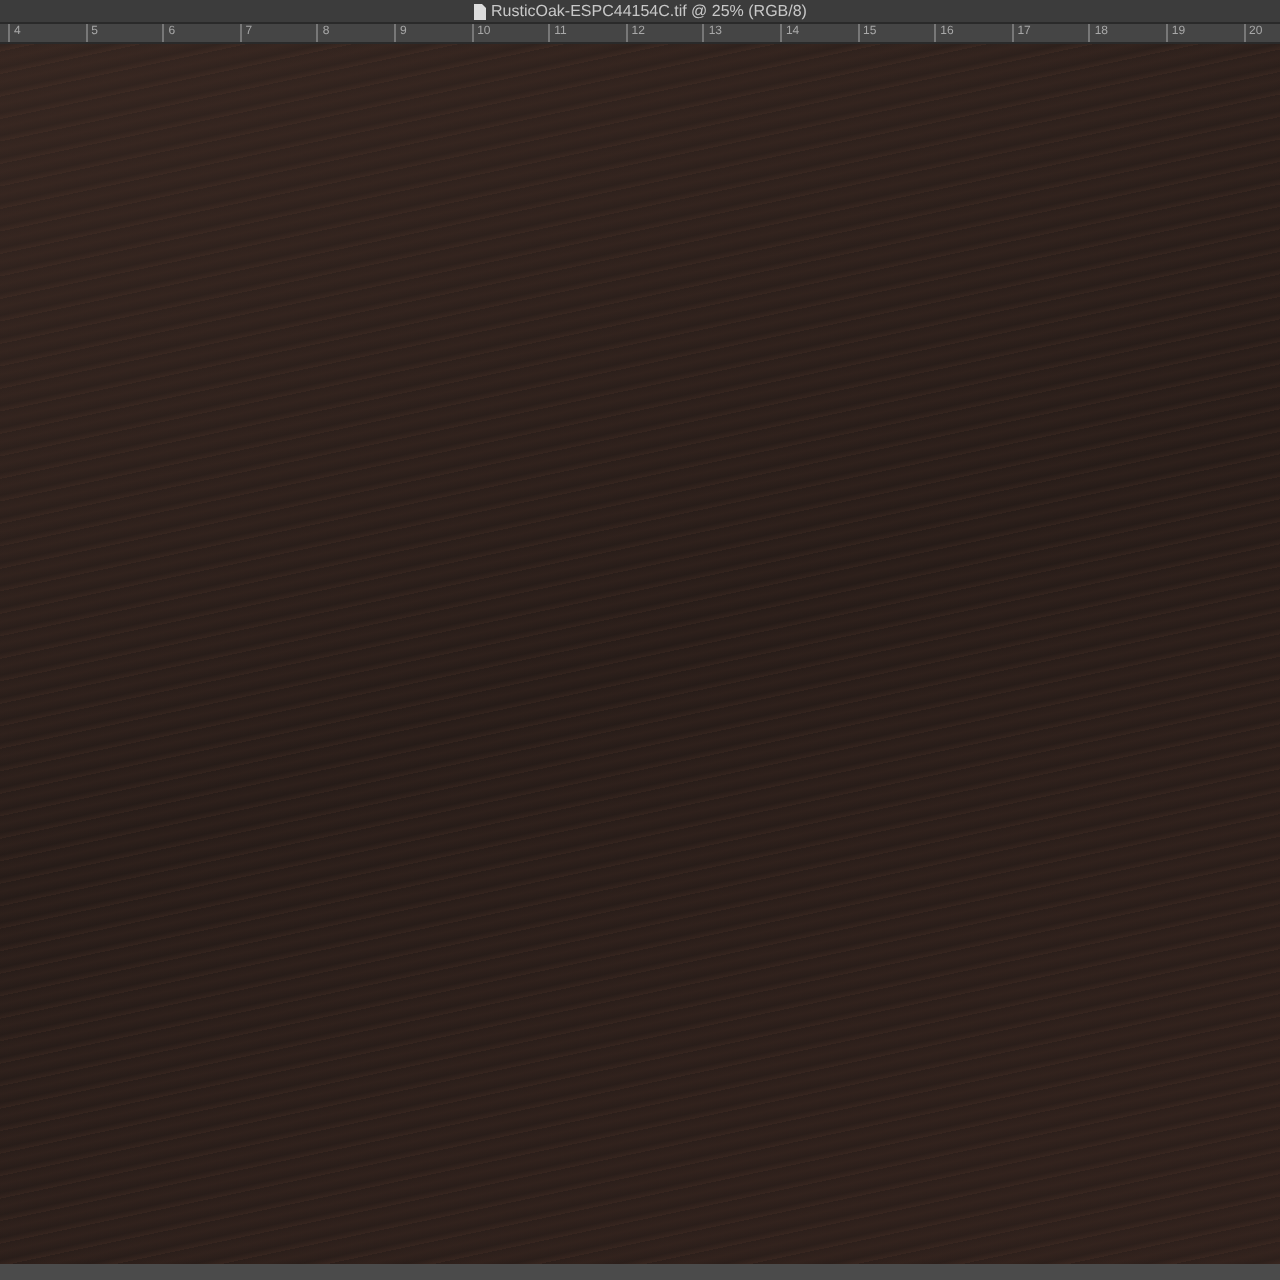 Image resolution: width=1280 pixels, height=1280 pixels. I want to click on window-title: RusticOak-ESPC44154C.tif @ 25% (RGB/8), so click(649, 11).